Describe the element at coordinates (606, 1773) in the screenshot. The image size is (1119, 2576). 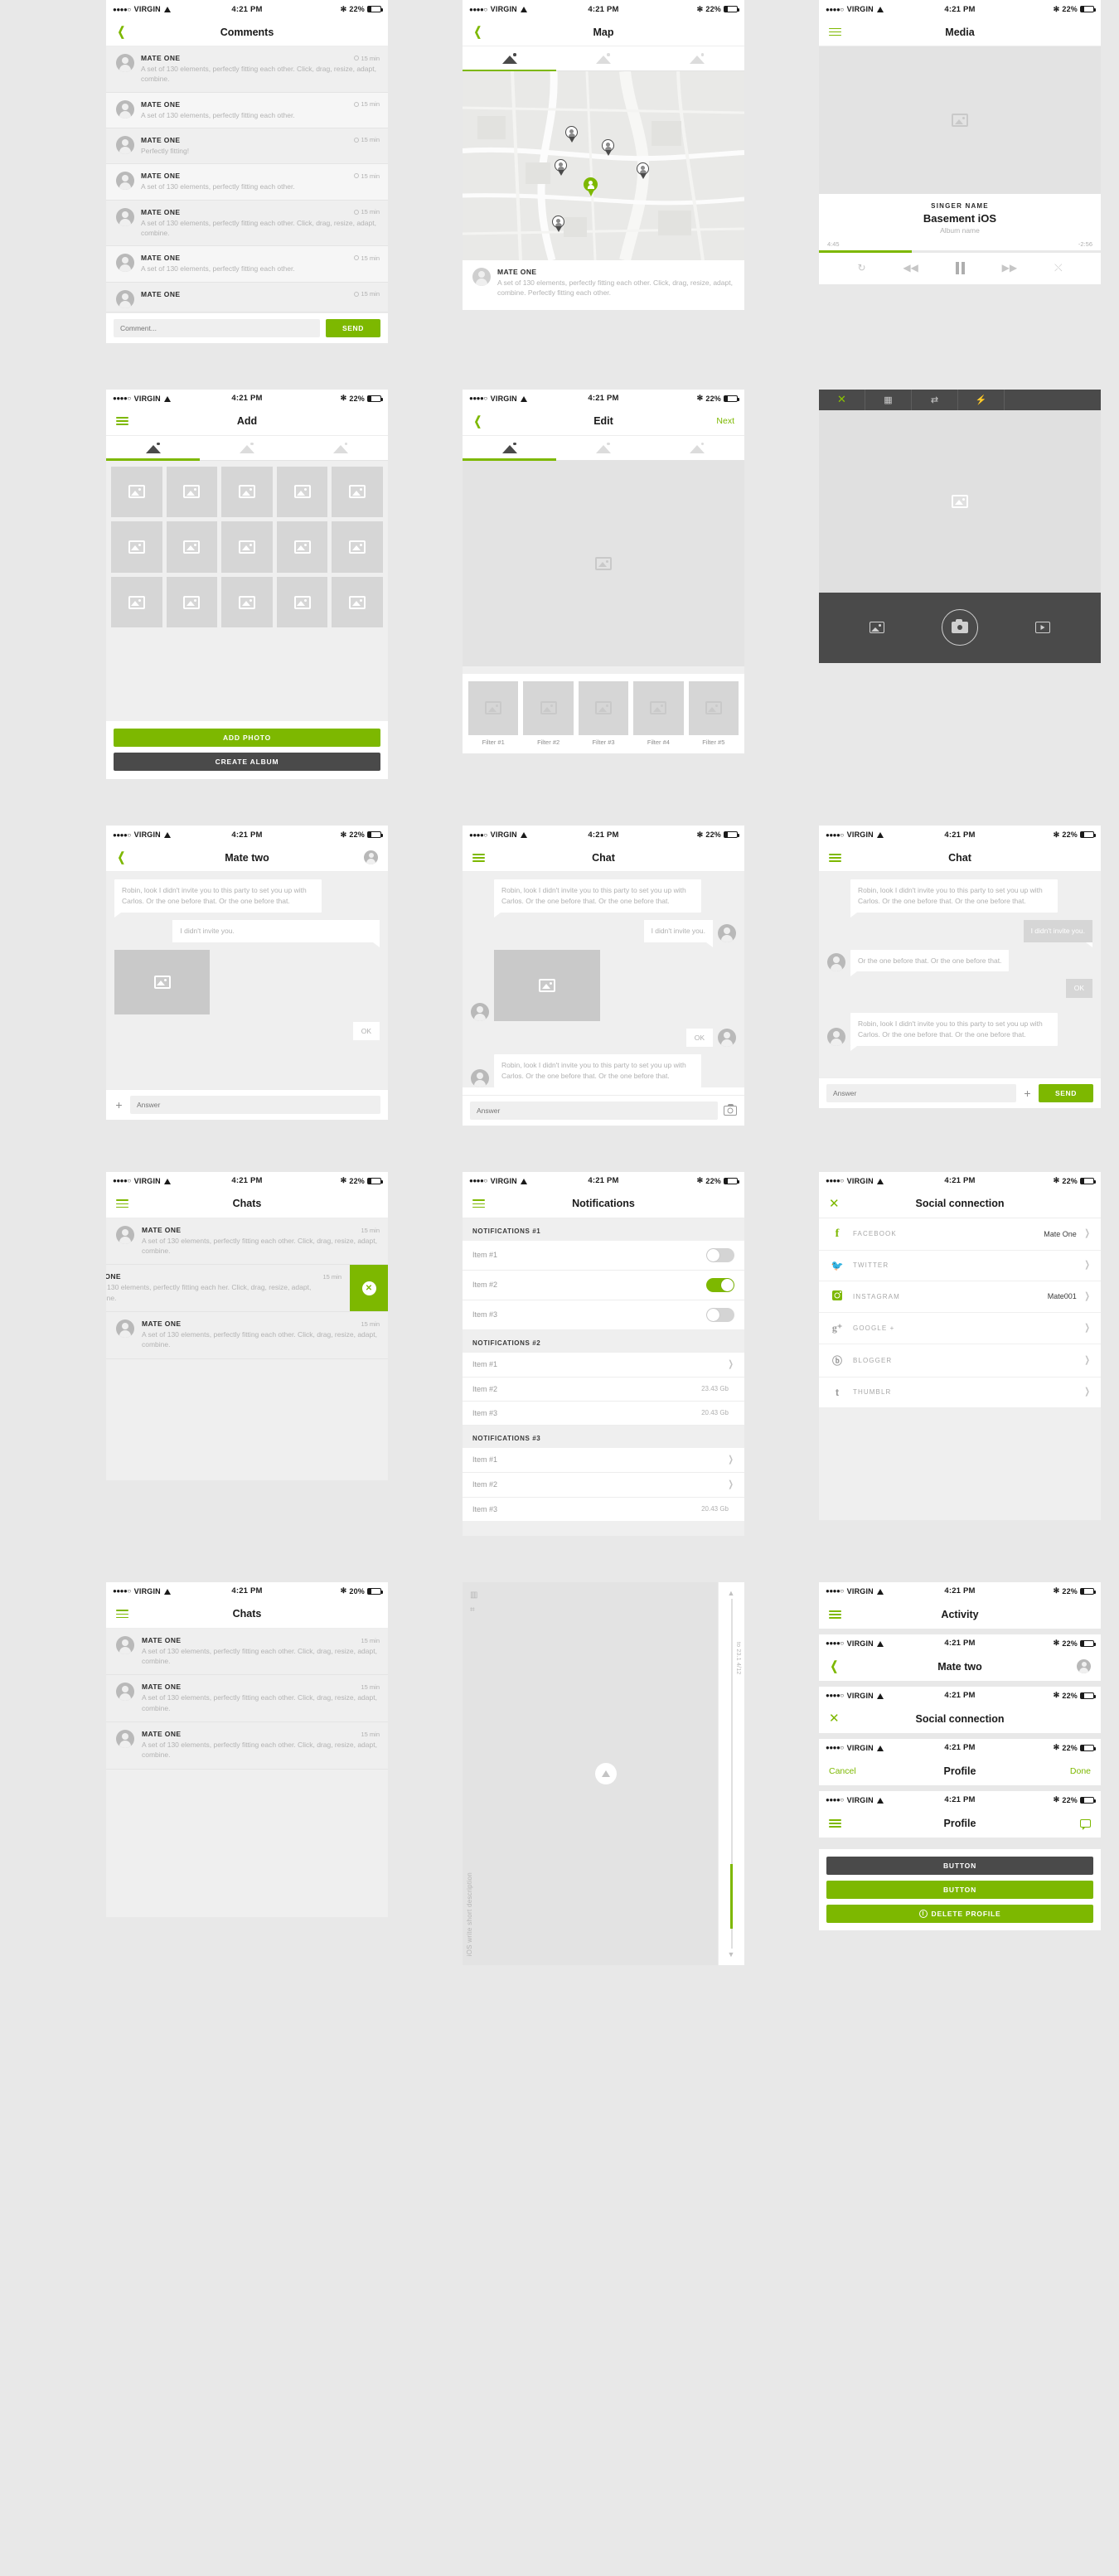
I see `play-circle-icon` at that location.